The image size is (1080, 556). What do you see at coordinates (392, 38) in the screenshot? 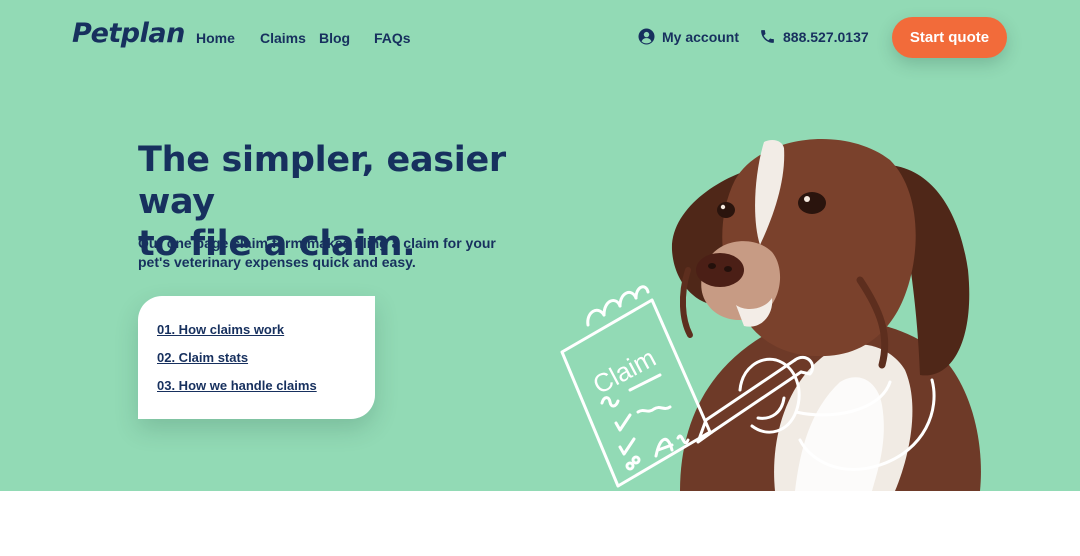
I see `nav-faqs: FAQs` at bounding box center [392, 38].